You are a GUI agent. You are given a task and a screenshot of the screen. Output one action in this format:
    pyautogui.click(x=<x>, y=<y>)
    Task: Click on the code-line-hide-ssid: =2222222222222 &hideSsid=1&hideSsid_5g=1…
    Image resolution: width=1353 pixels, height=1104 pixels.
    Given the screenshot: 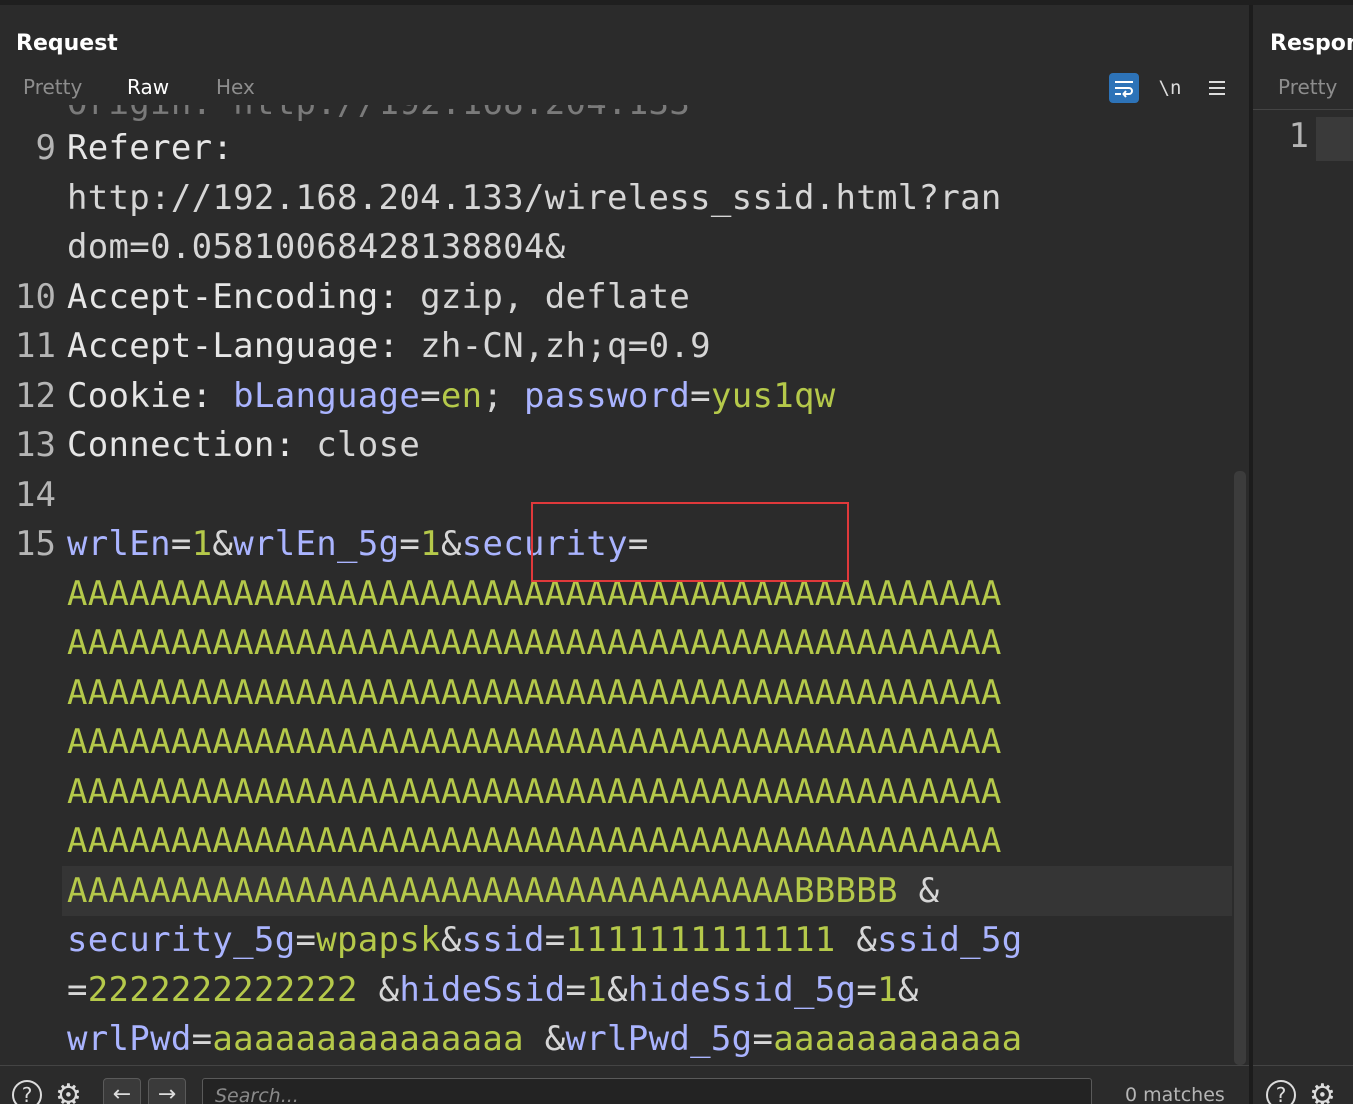 What is the action you would take?
    pyautogui.click(x=493, y=990)
    